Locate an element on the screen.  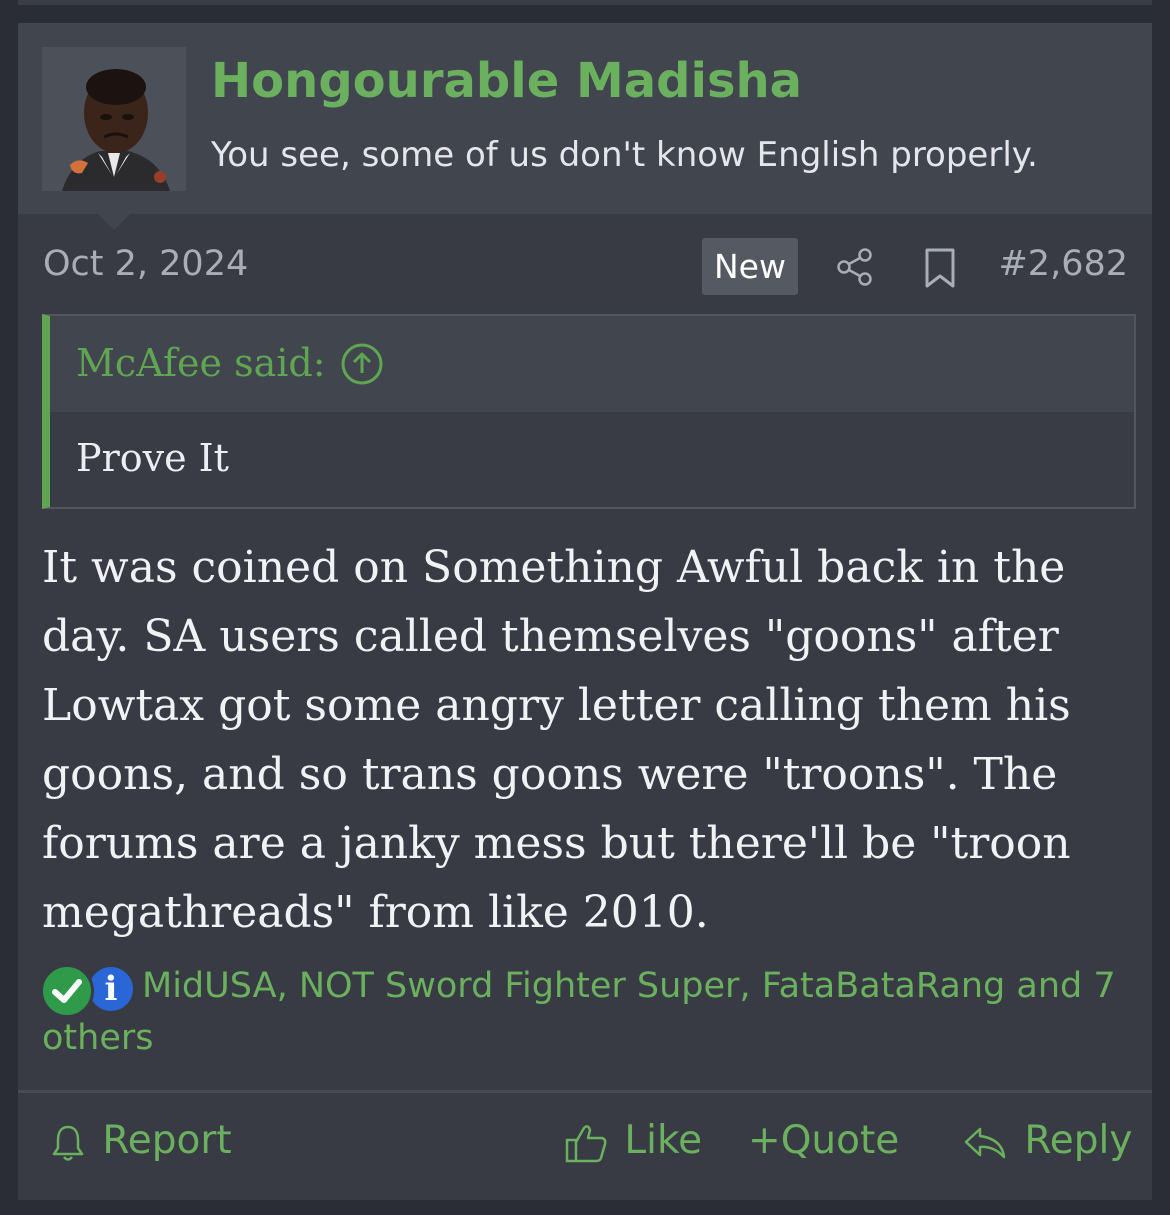
bell-icon is located at coordinates (68, 1143).